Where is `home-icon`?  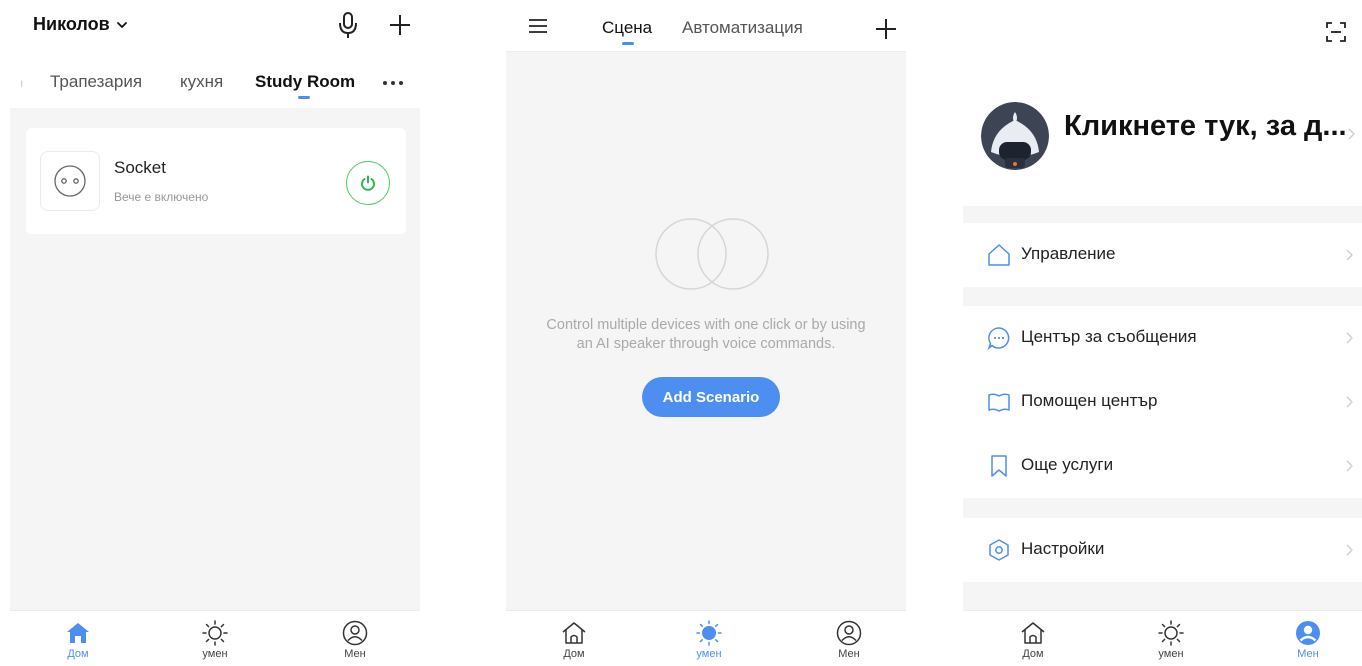 home-icon is located at coordinates (78, 633).